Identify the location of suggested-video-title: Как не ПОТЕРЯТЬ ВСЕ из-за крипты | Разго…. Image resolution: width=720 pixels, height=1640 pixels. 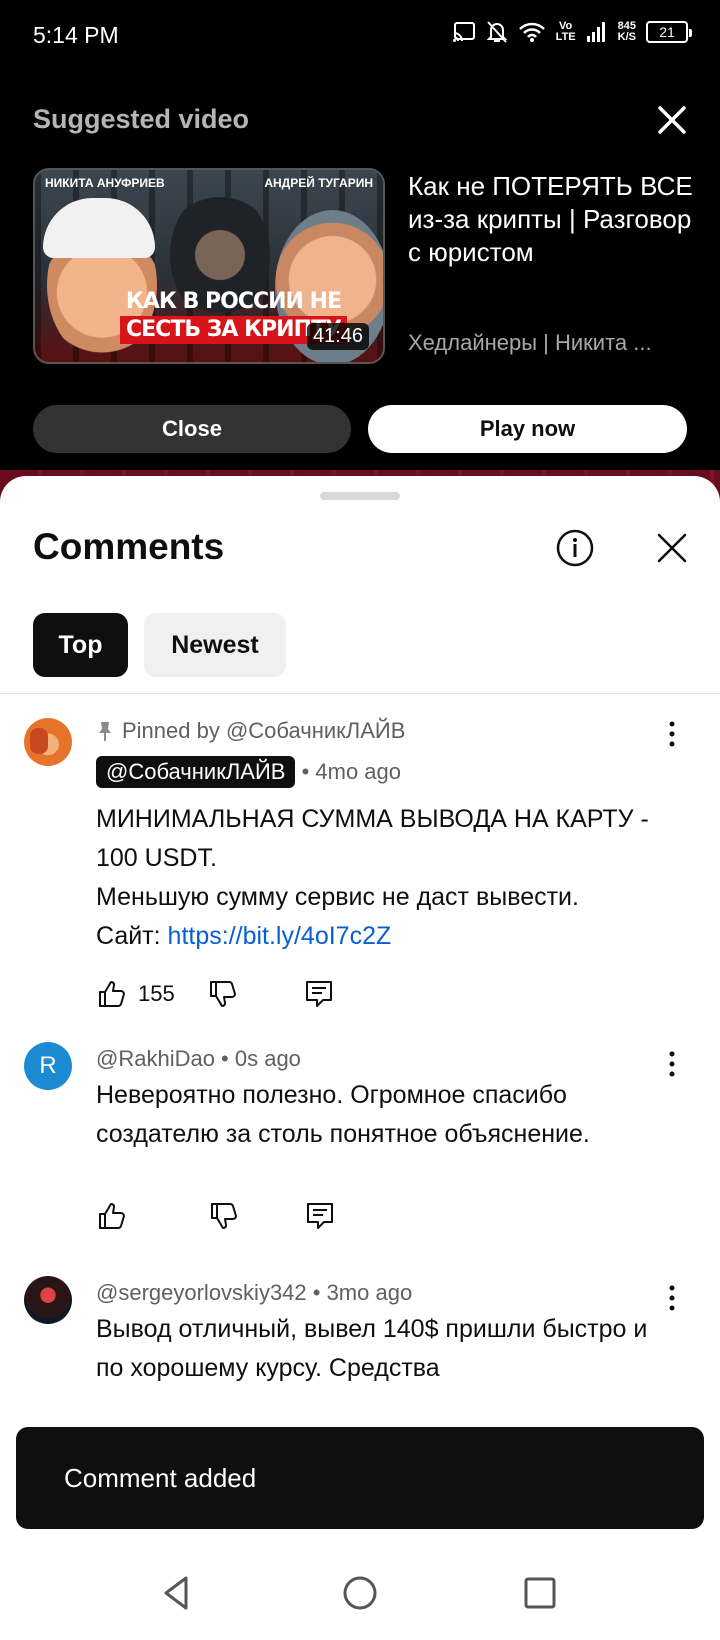
(553, 219).